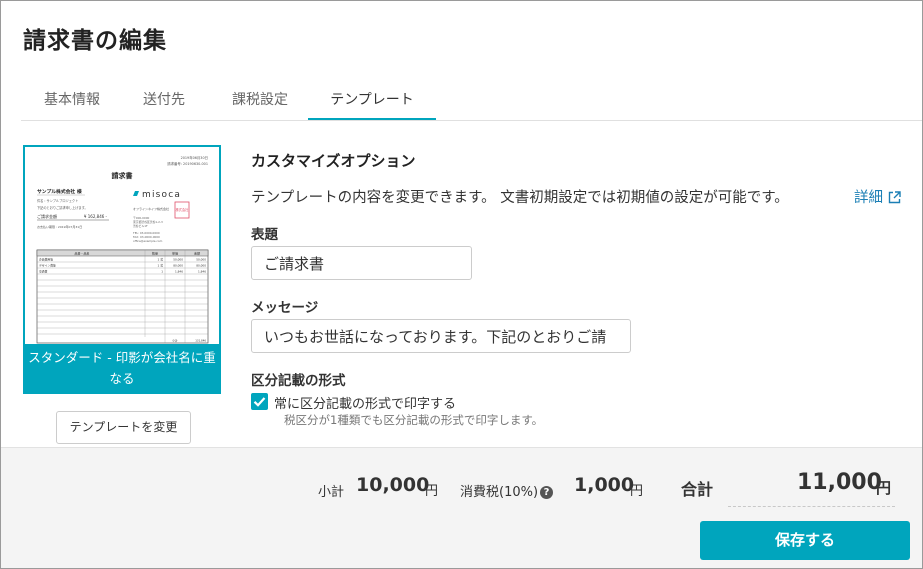 The height and width of the screenshot is (569, 923). What do you see at coordinates (260, 100) in the screenshot?
I see `tab-tax-settings: 課税設定` at bounding box center [260, 100].